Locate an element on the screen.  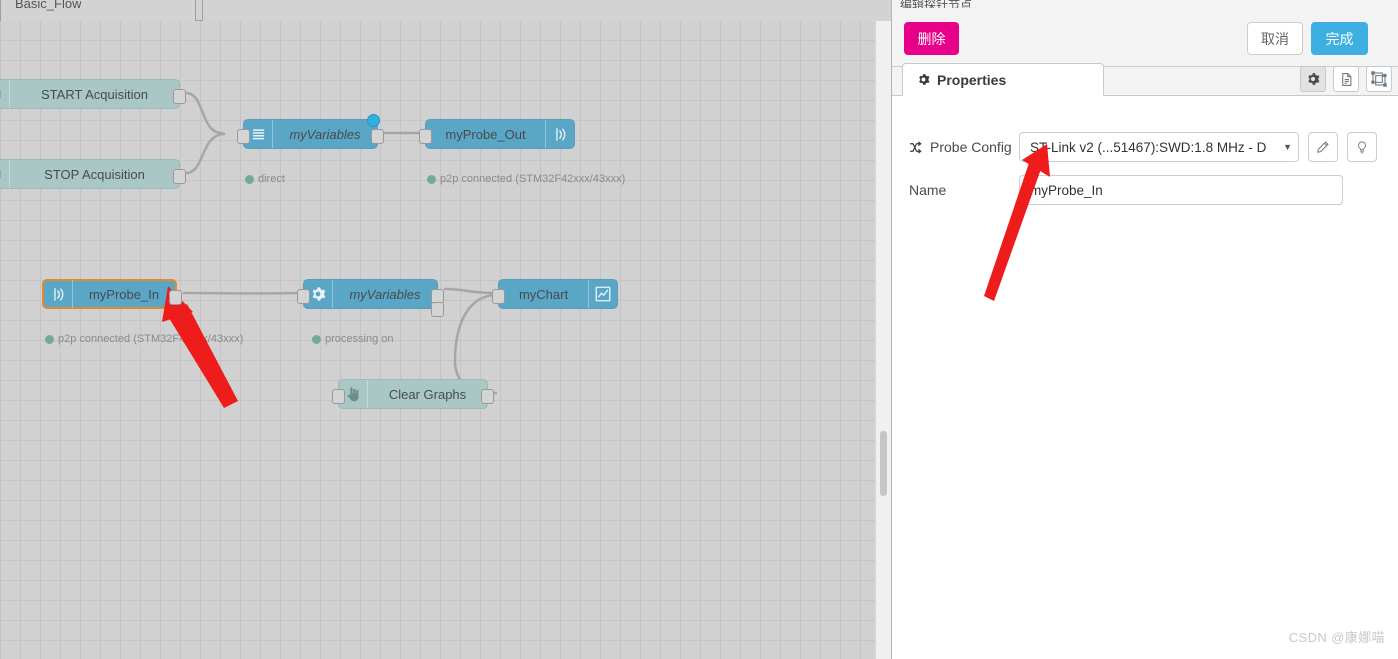
node-label: myProbe_Out is located at coordinates (485, 134).